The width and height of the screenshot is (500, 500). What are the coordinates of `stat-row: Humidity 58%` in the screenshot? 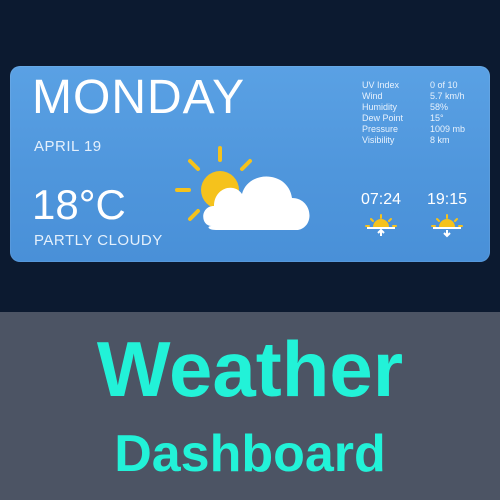 It's located at (422, 107).